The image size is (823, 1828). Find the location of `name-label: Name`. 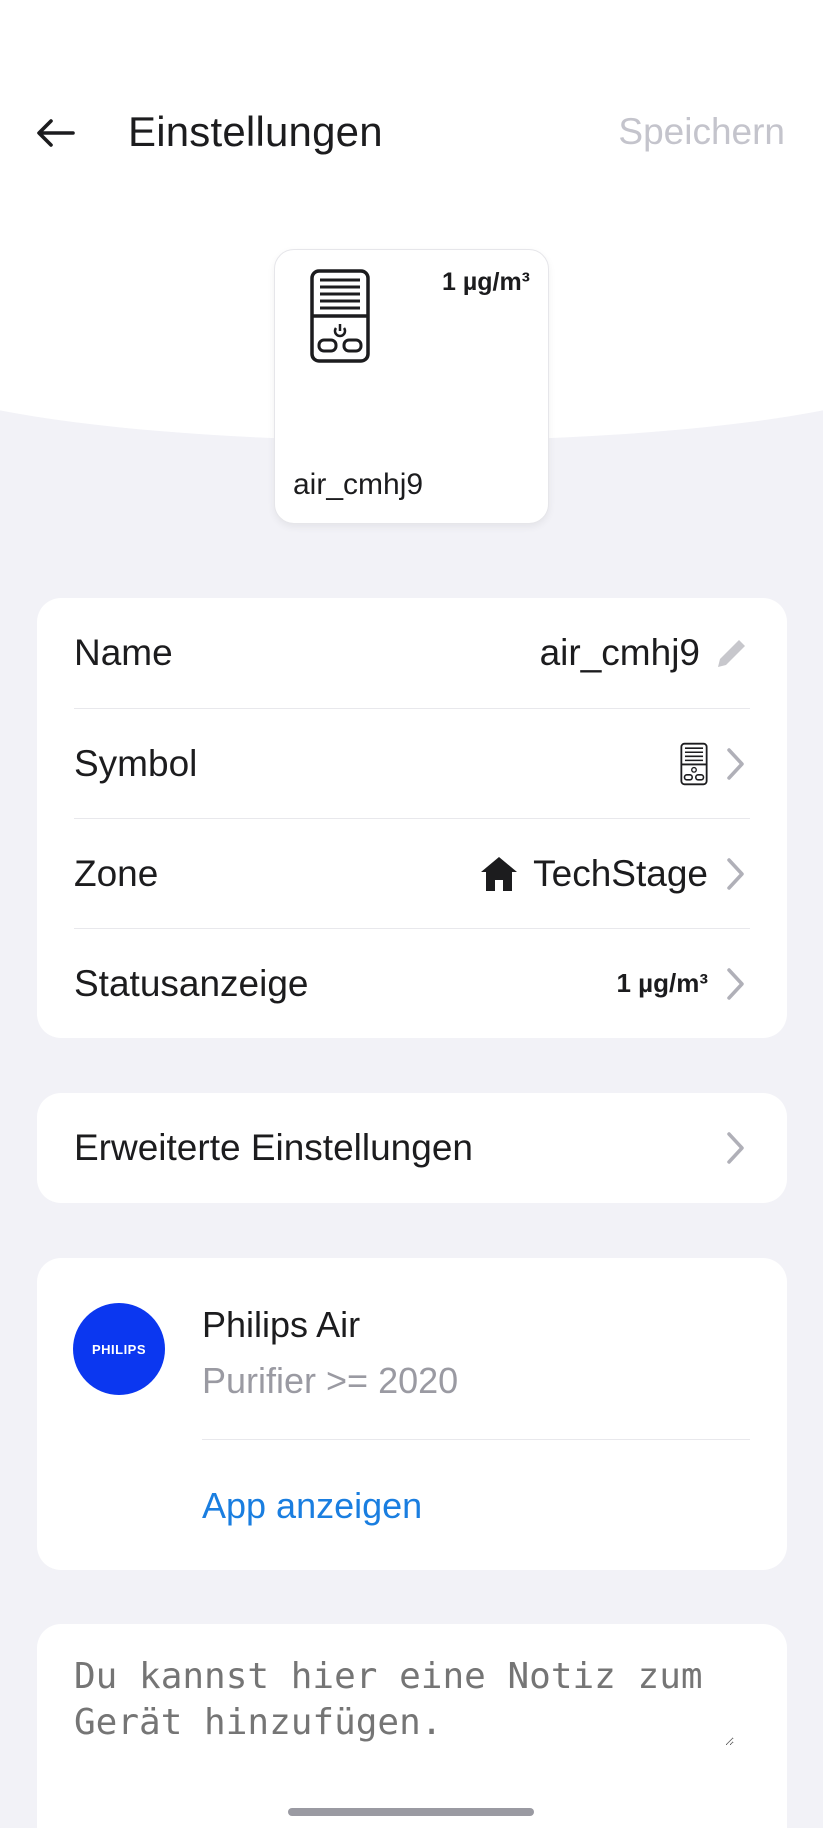

name-label: Name is located at coordinates (123, 652).